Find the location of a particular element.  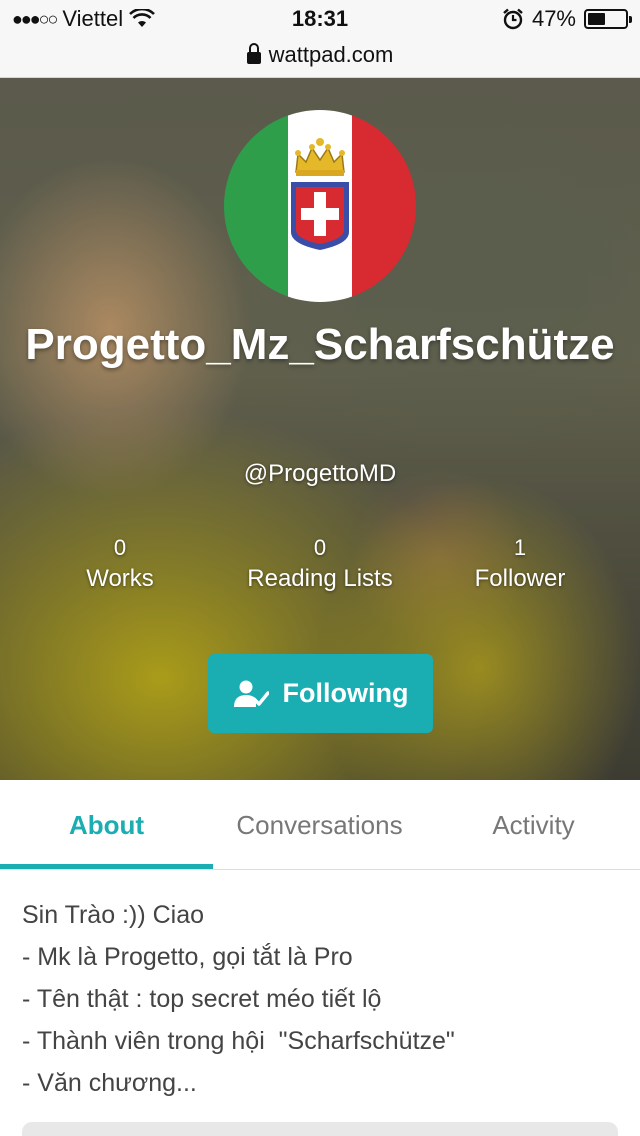

savoy-crest-icon is located at coordinates (320, 194).